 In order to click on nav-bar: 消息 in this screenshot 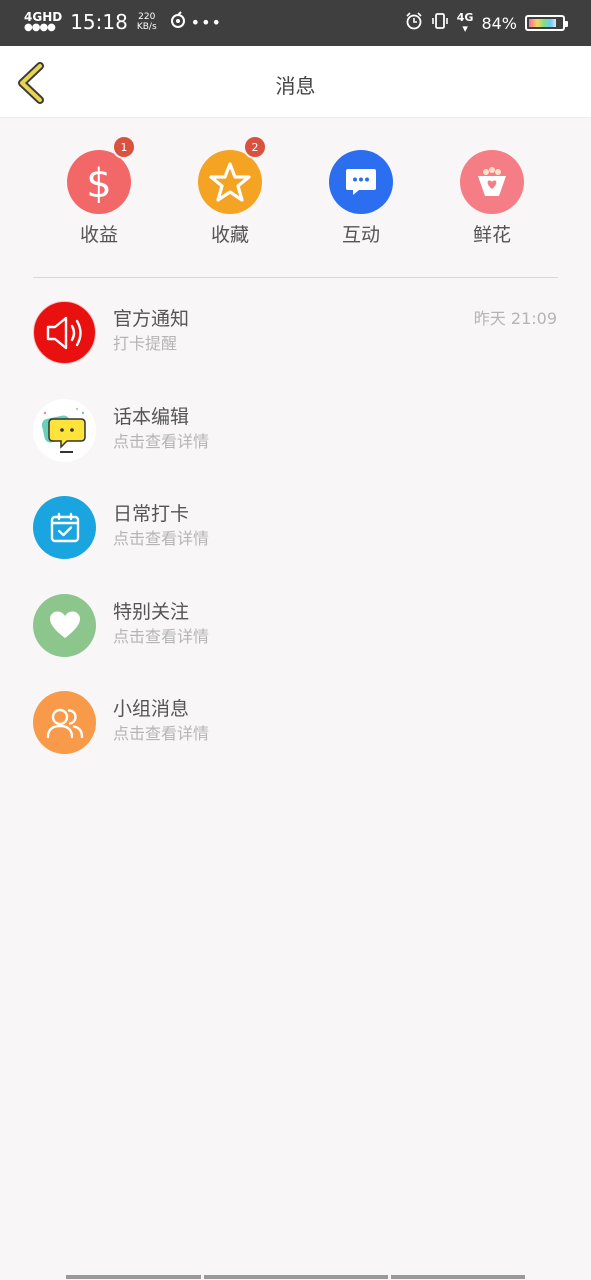, I will do `click(295, 82)`.